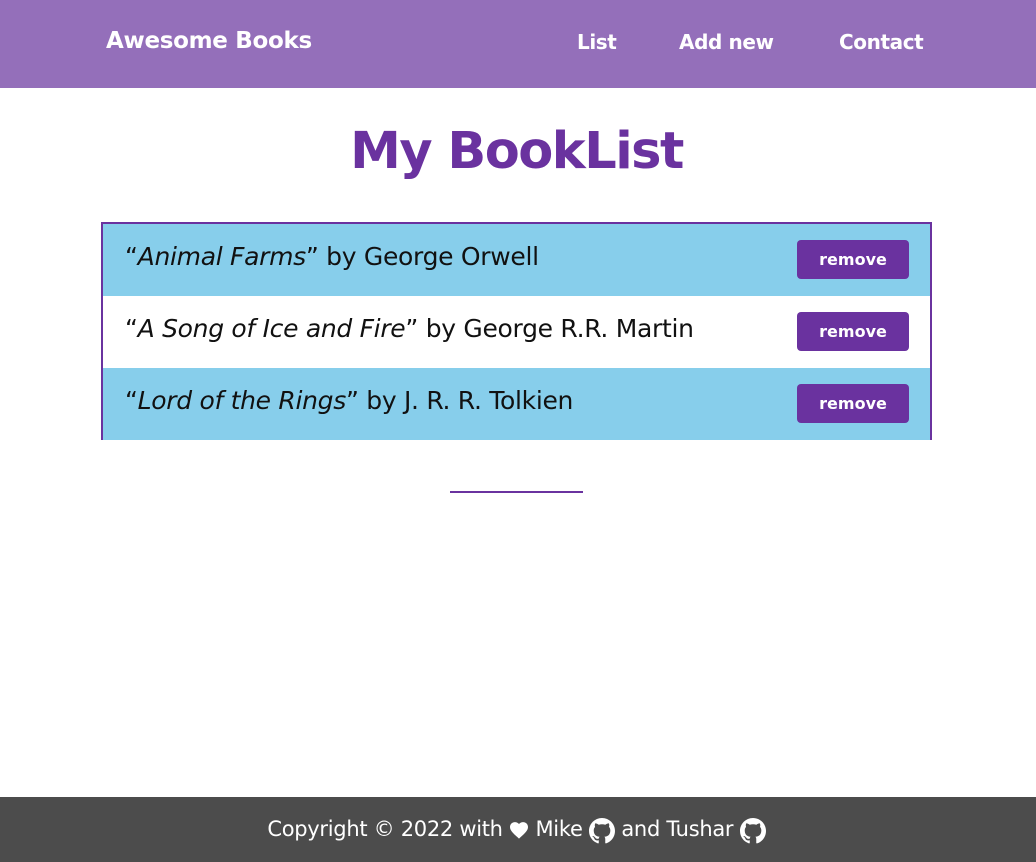 This screenshot has width=1036, height=862. I want to click on book-author: George R.R. Martin, so click(578, 328).